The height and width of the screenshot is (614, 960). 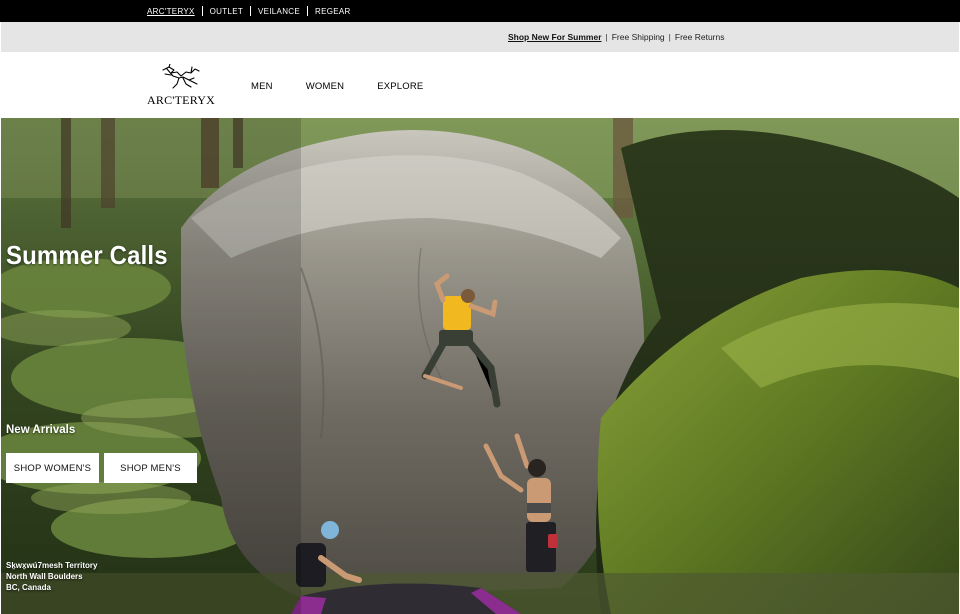 What do you see at coordinates (28, 587) in the screenshot?
I see `caption-region: BC, Canada` at bounding box center [28, 587].